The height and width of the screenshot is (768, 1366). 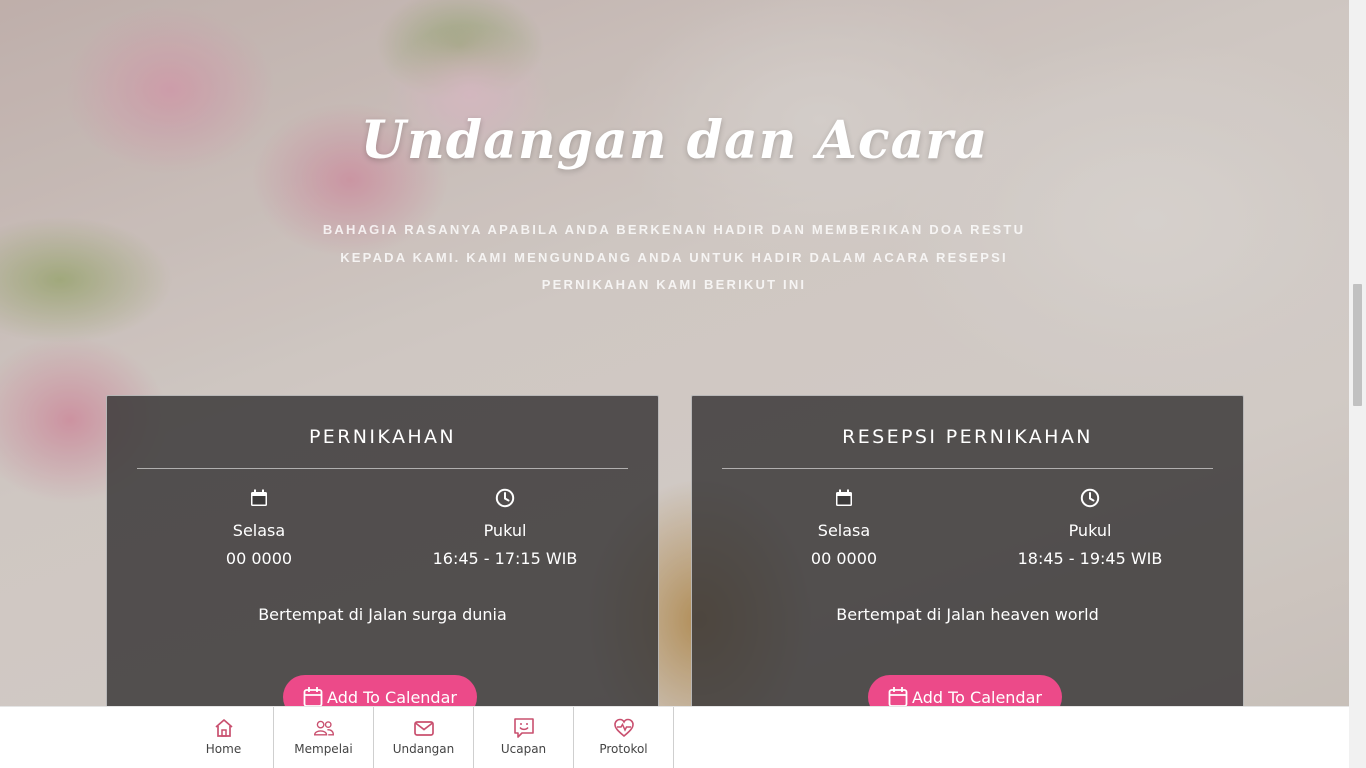 I want to click on nav-label: Mempelai, so click(x=323, y=749).